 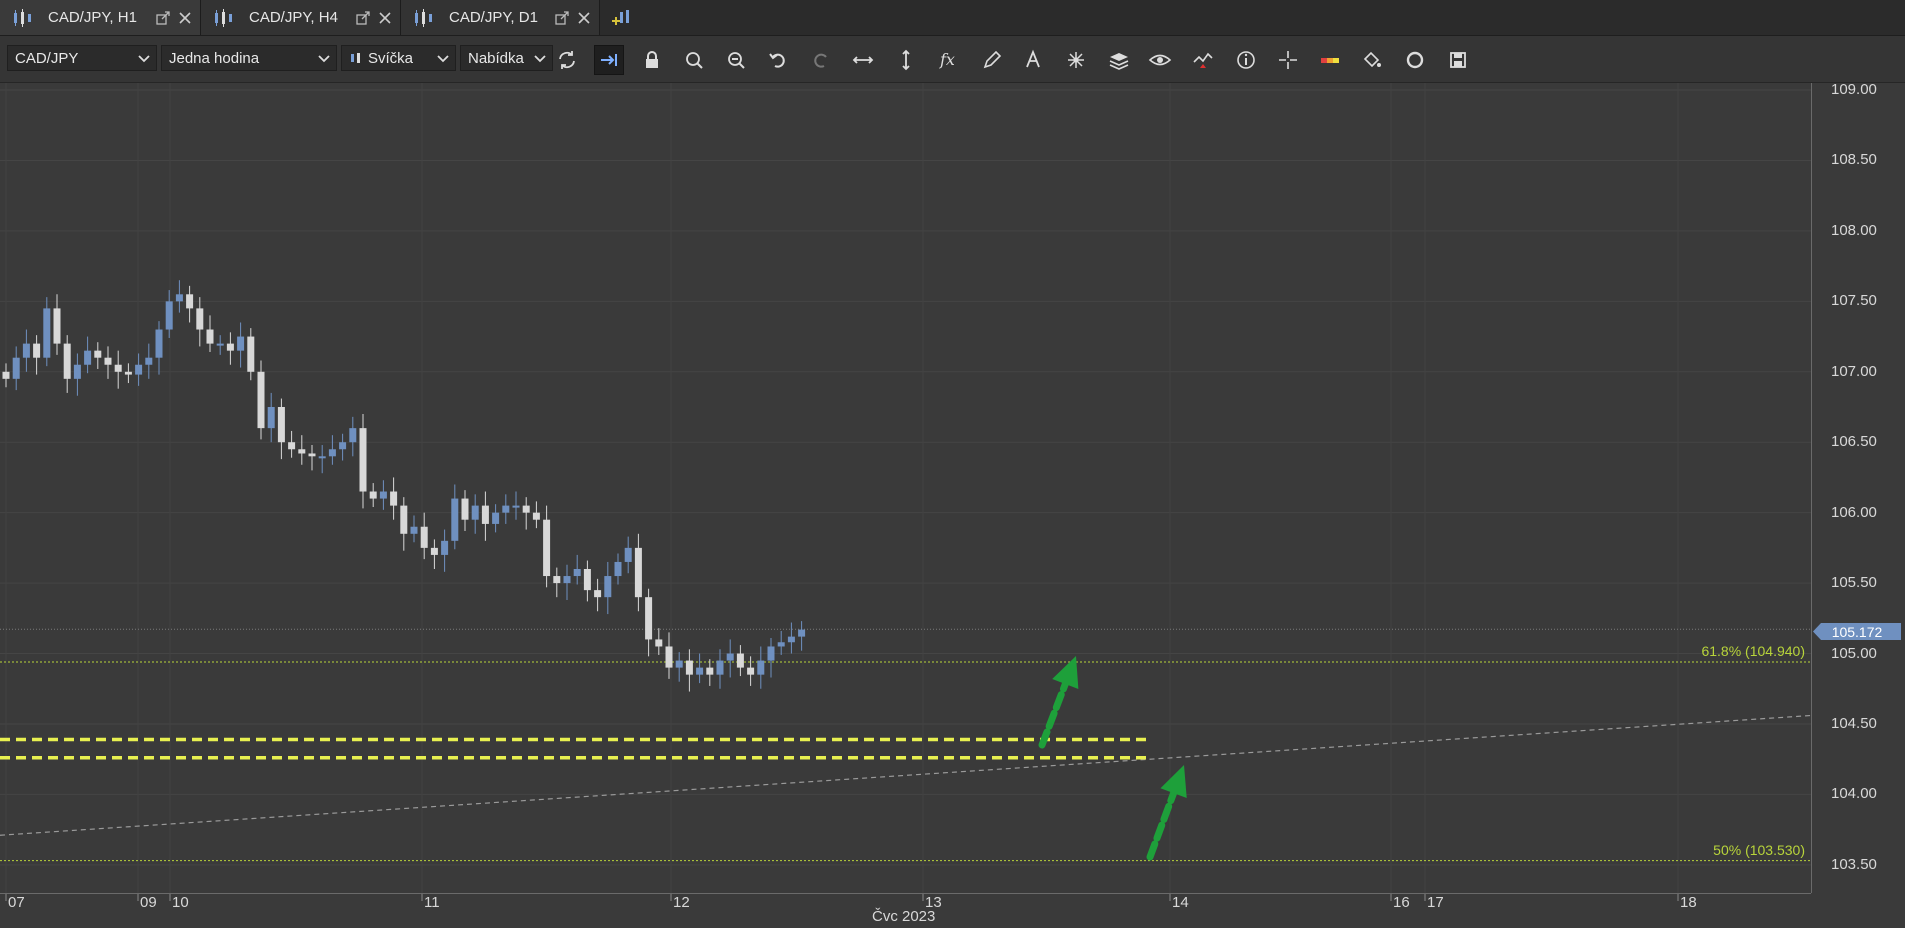 What do you see at coordinates (1854, 160) in the screenshot?
I see `price-tick-label: 108.50` at bounding box center [1854, 160].